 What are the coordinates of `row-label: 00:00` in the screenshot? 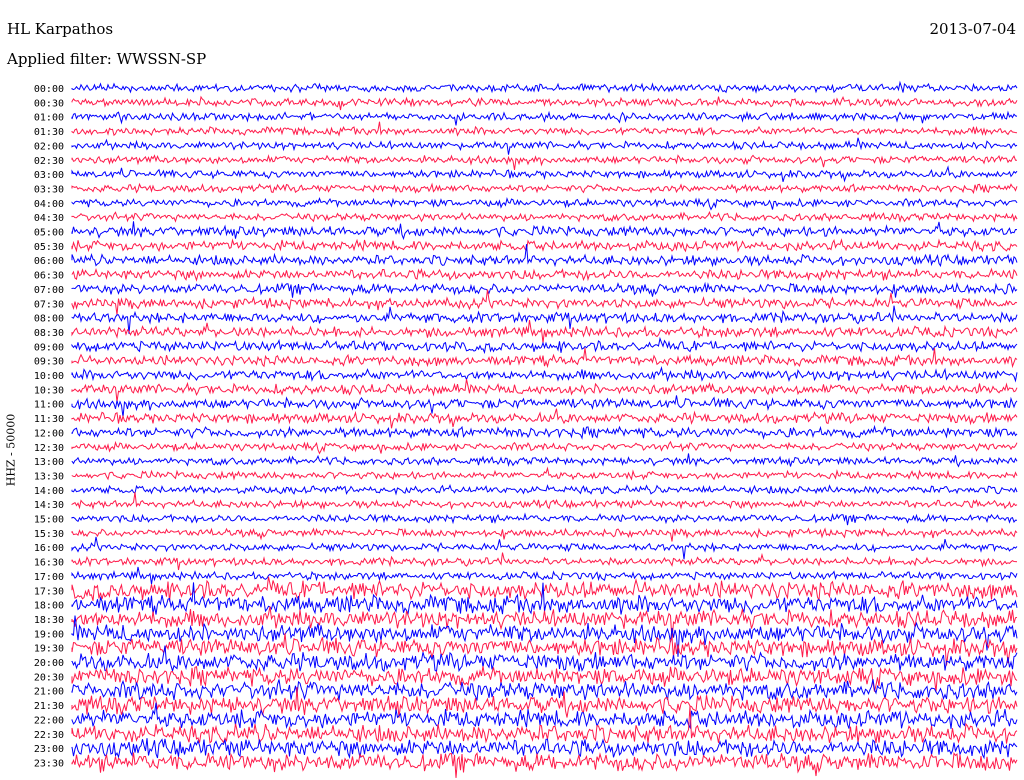 It's located at (49, 89).